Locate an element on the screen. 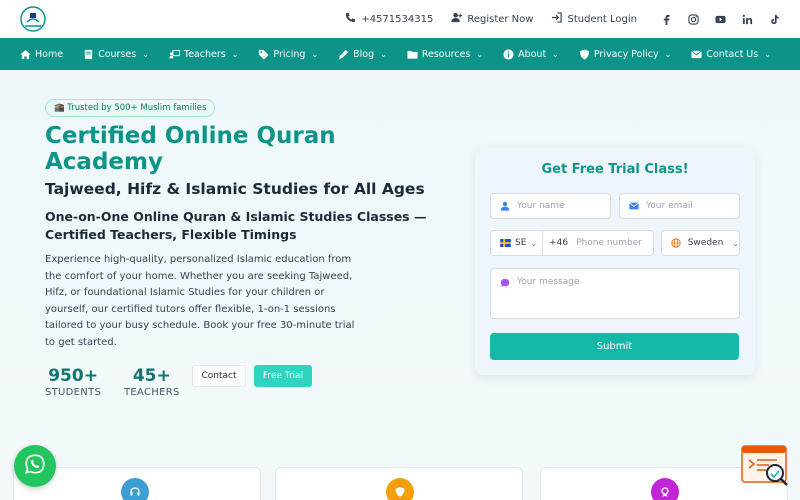 Image resolution: width=800 pixels, height=500 pixels. sweden-flag-icon is located at coordinates (505, 243).